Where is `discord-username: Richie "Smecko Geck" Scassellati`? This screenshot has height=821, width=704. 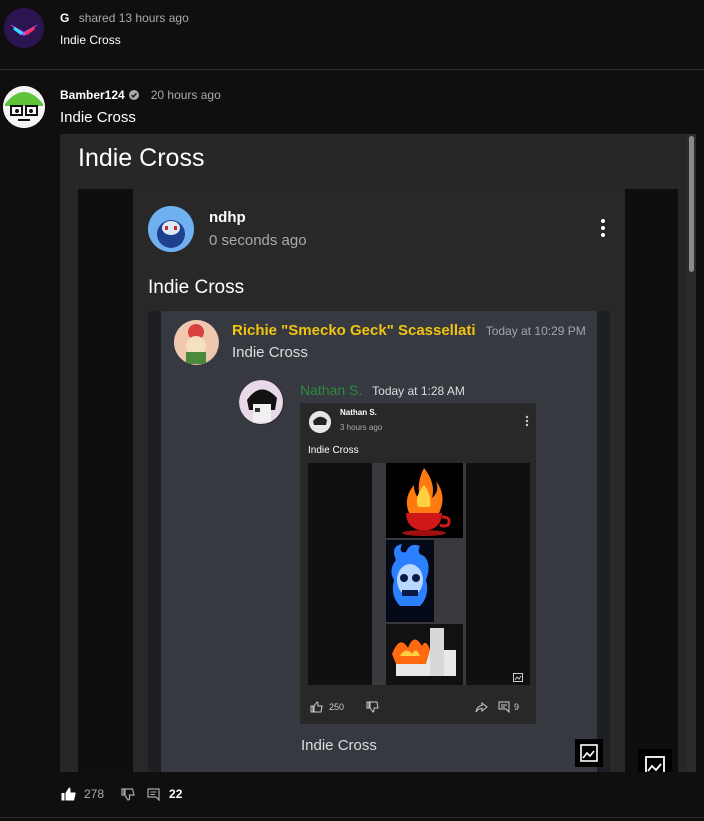
discord-username: Richie "Smecko Geck" Scassellati is located at coordinates (354, 330).